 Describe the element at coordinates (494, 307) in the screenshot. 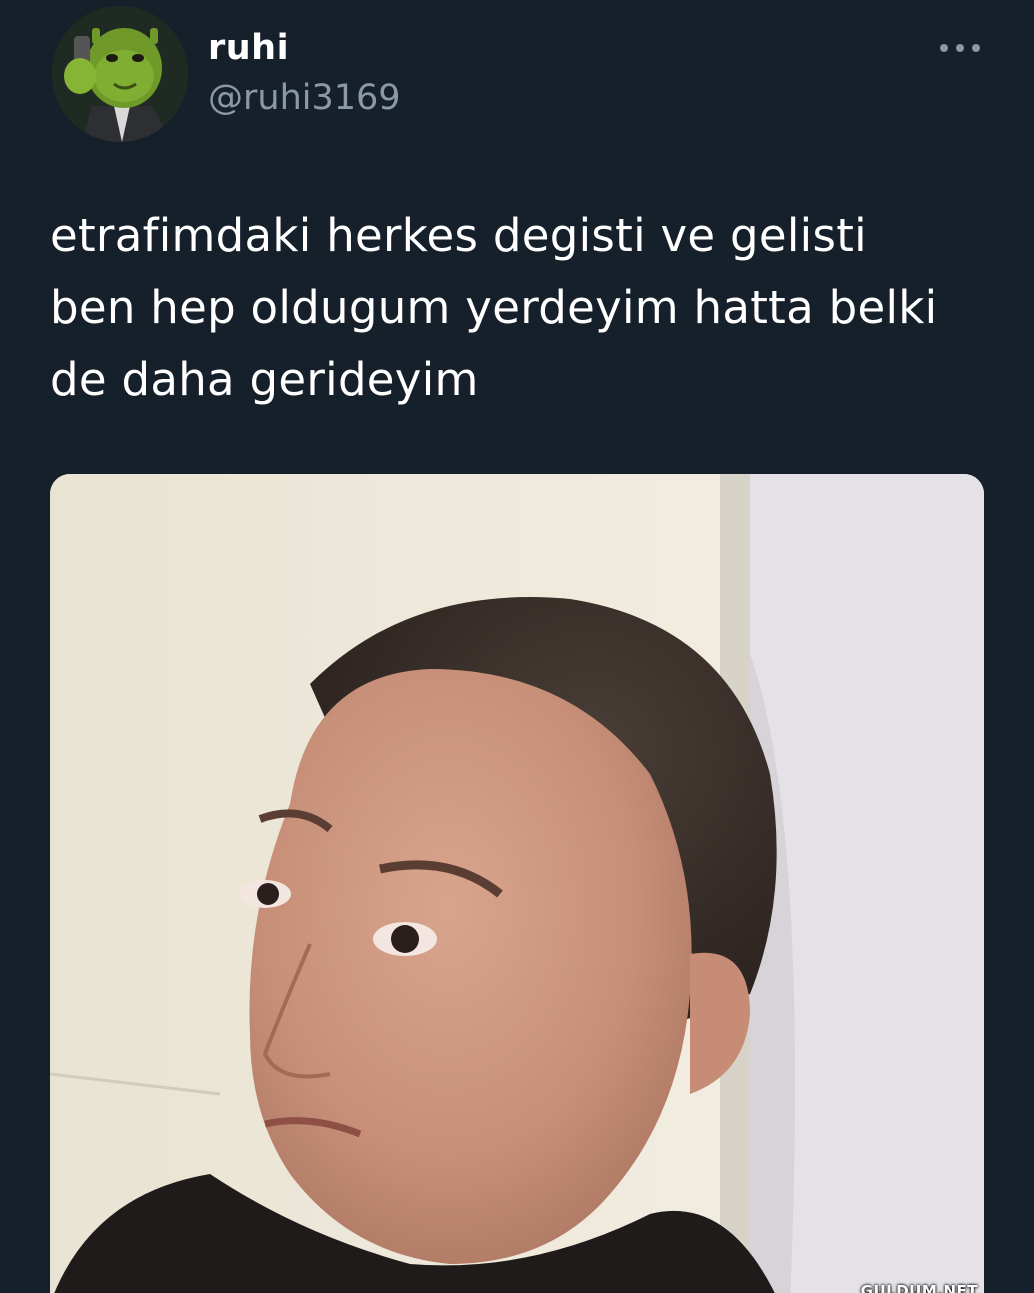

I see `tweet-text-line: ben hep oldugum yerdeyim hatta belki` at that location.